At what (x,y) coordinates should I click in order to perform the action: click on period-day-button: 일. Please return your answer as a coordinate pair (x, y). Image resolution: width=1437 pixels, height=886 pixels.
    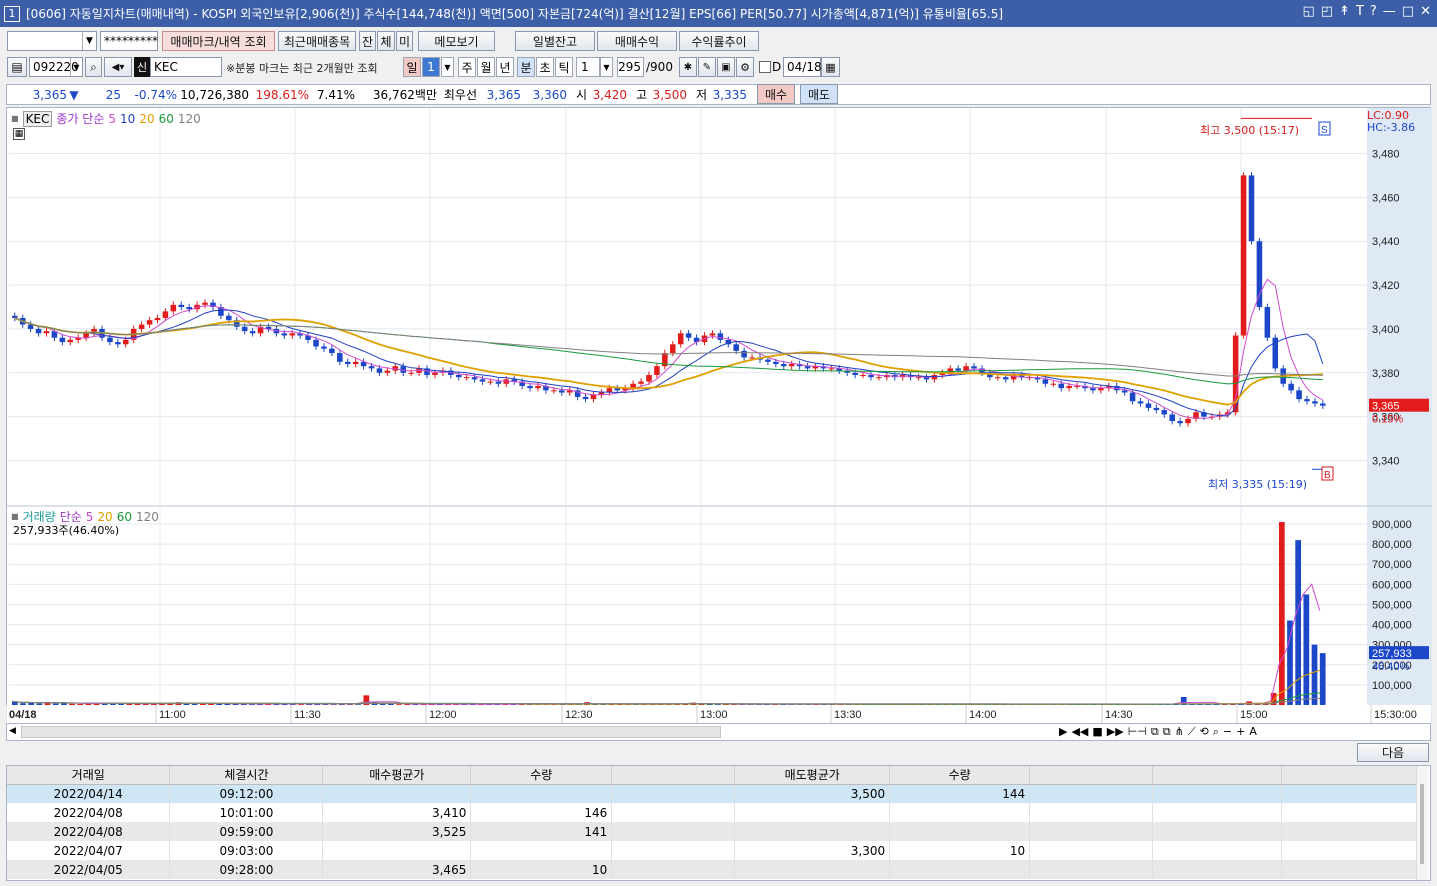
    Looking at the image, I should click on (412, 67).